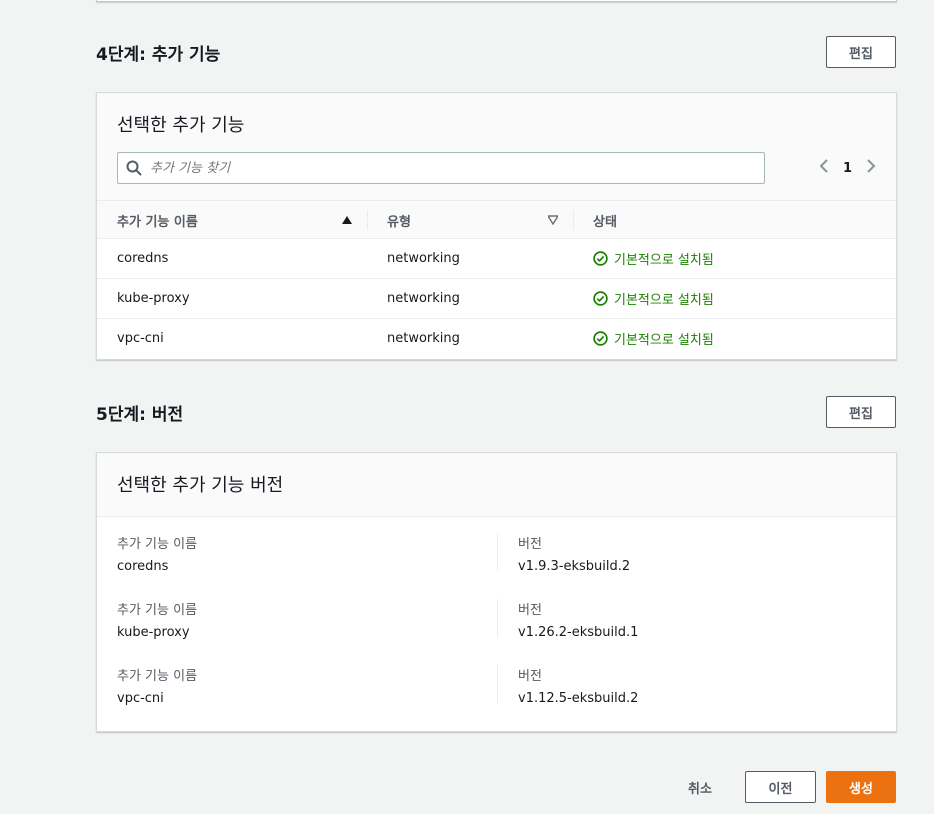 This screenshot has width=934, height=814. I want to click on version-field: 버전 v1.12.5-eksbuild.2, so click(578, 685).